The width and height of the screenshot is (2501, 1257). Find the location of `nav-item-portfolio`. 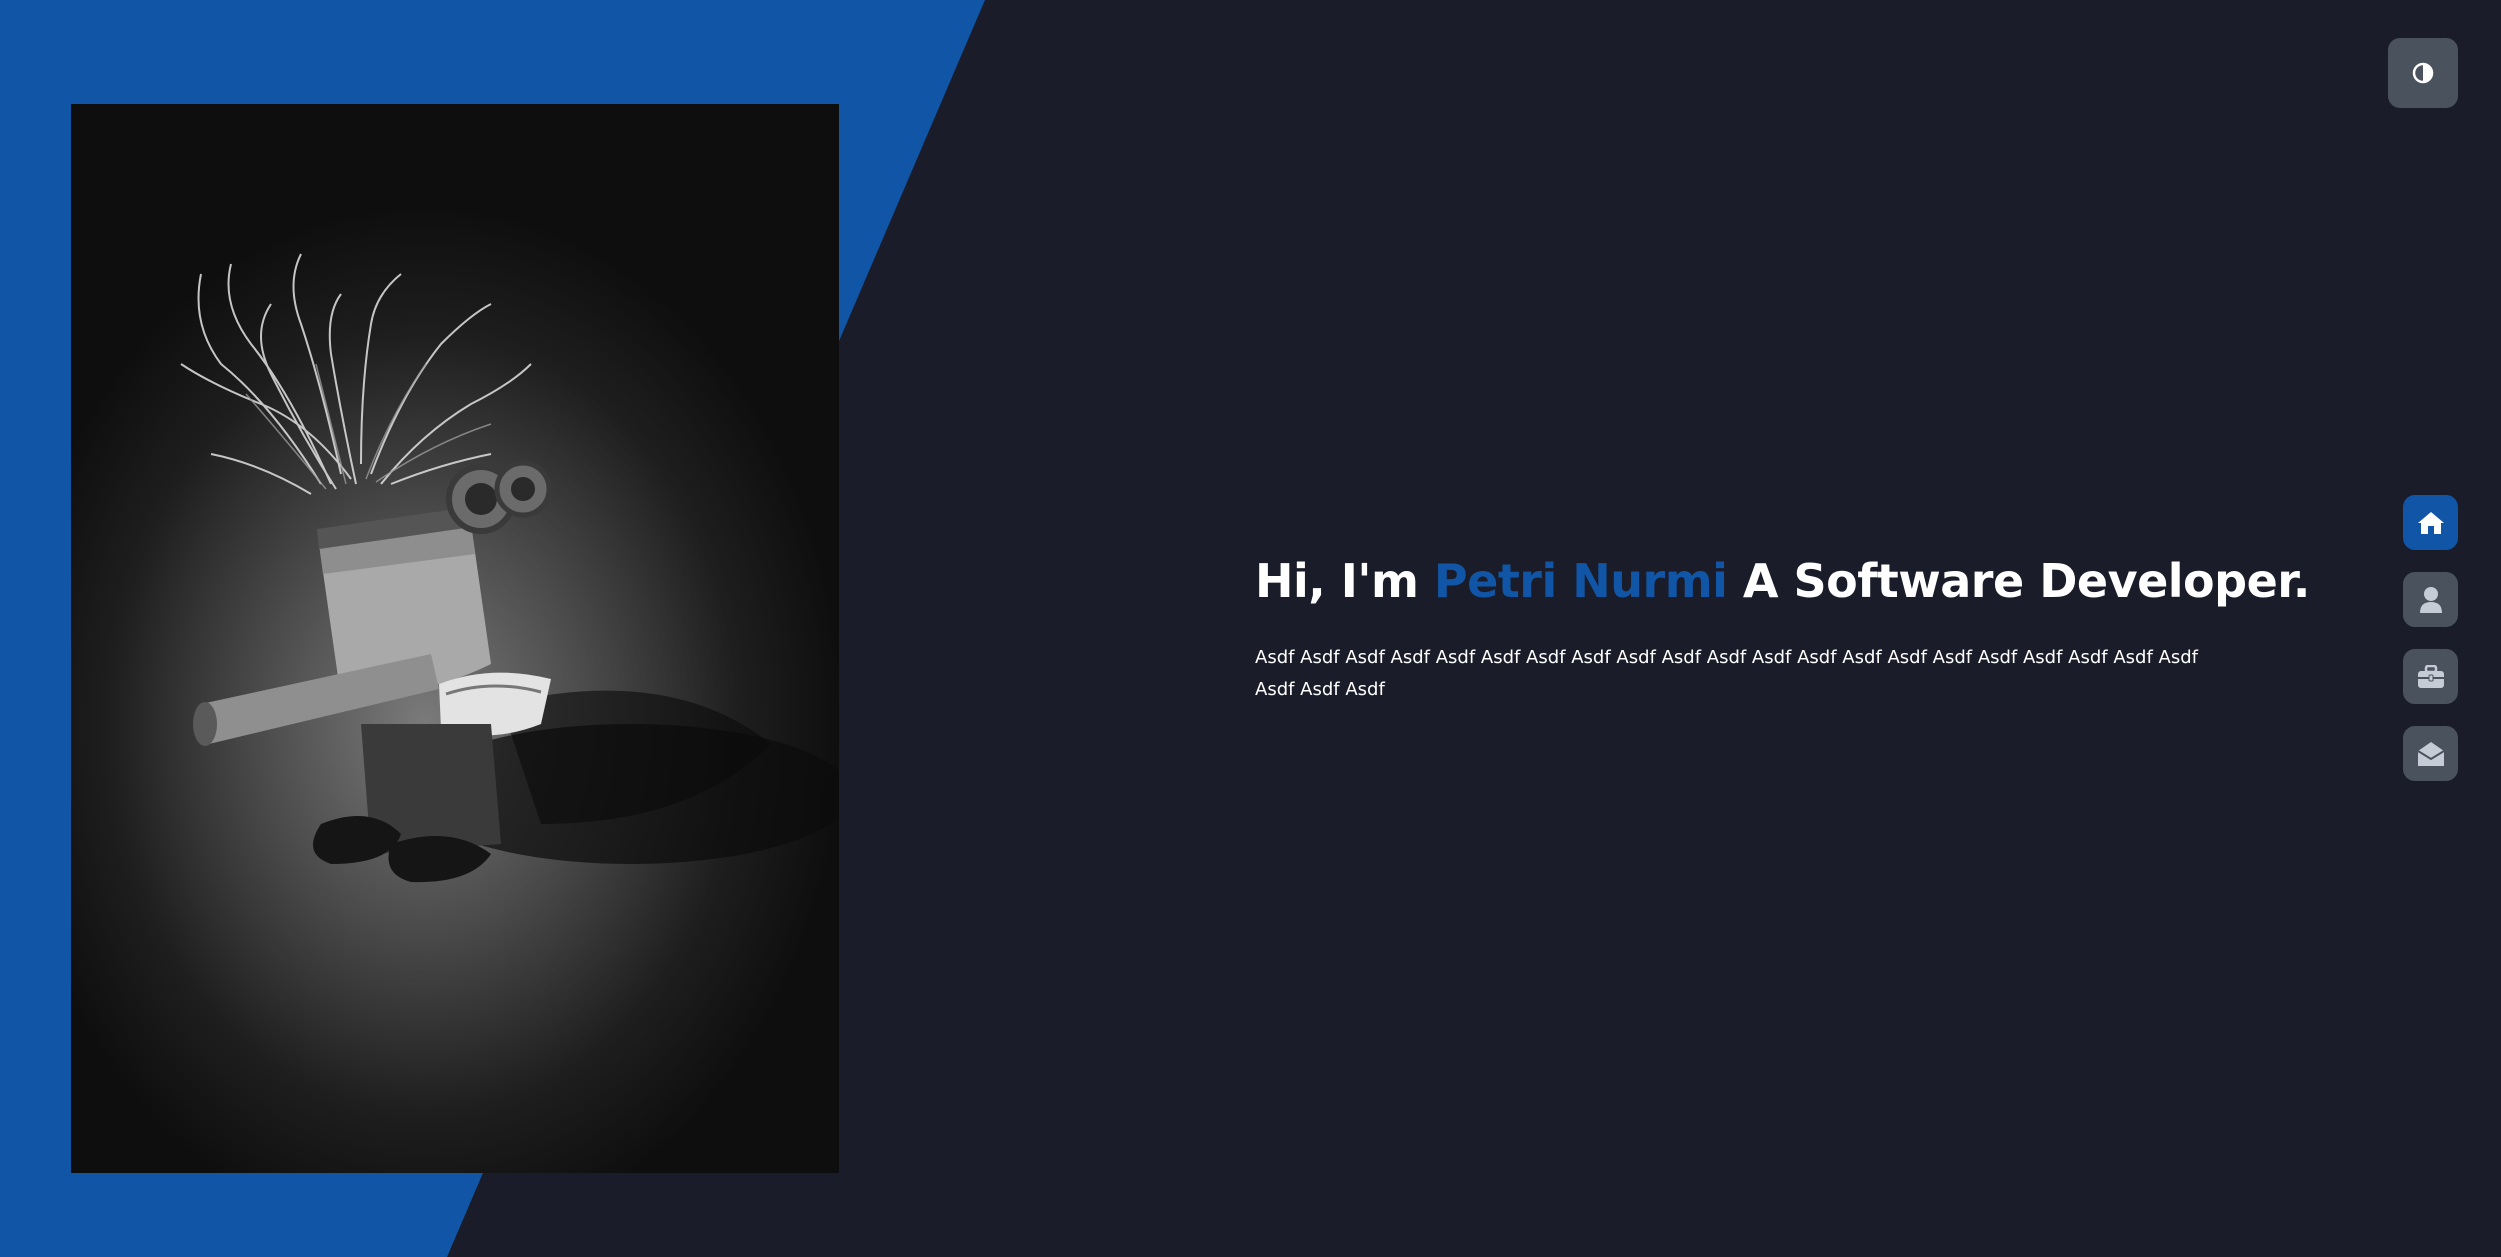

nav-item-portfolio is located at coordinates (2430, 676).